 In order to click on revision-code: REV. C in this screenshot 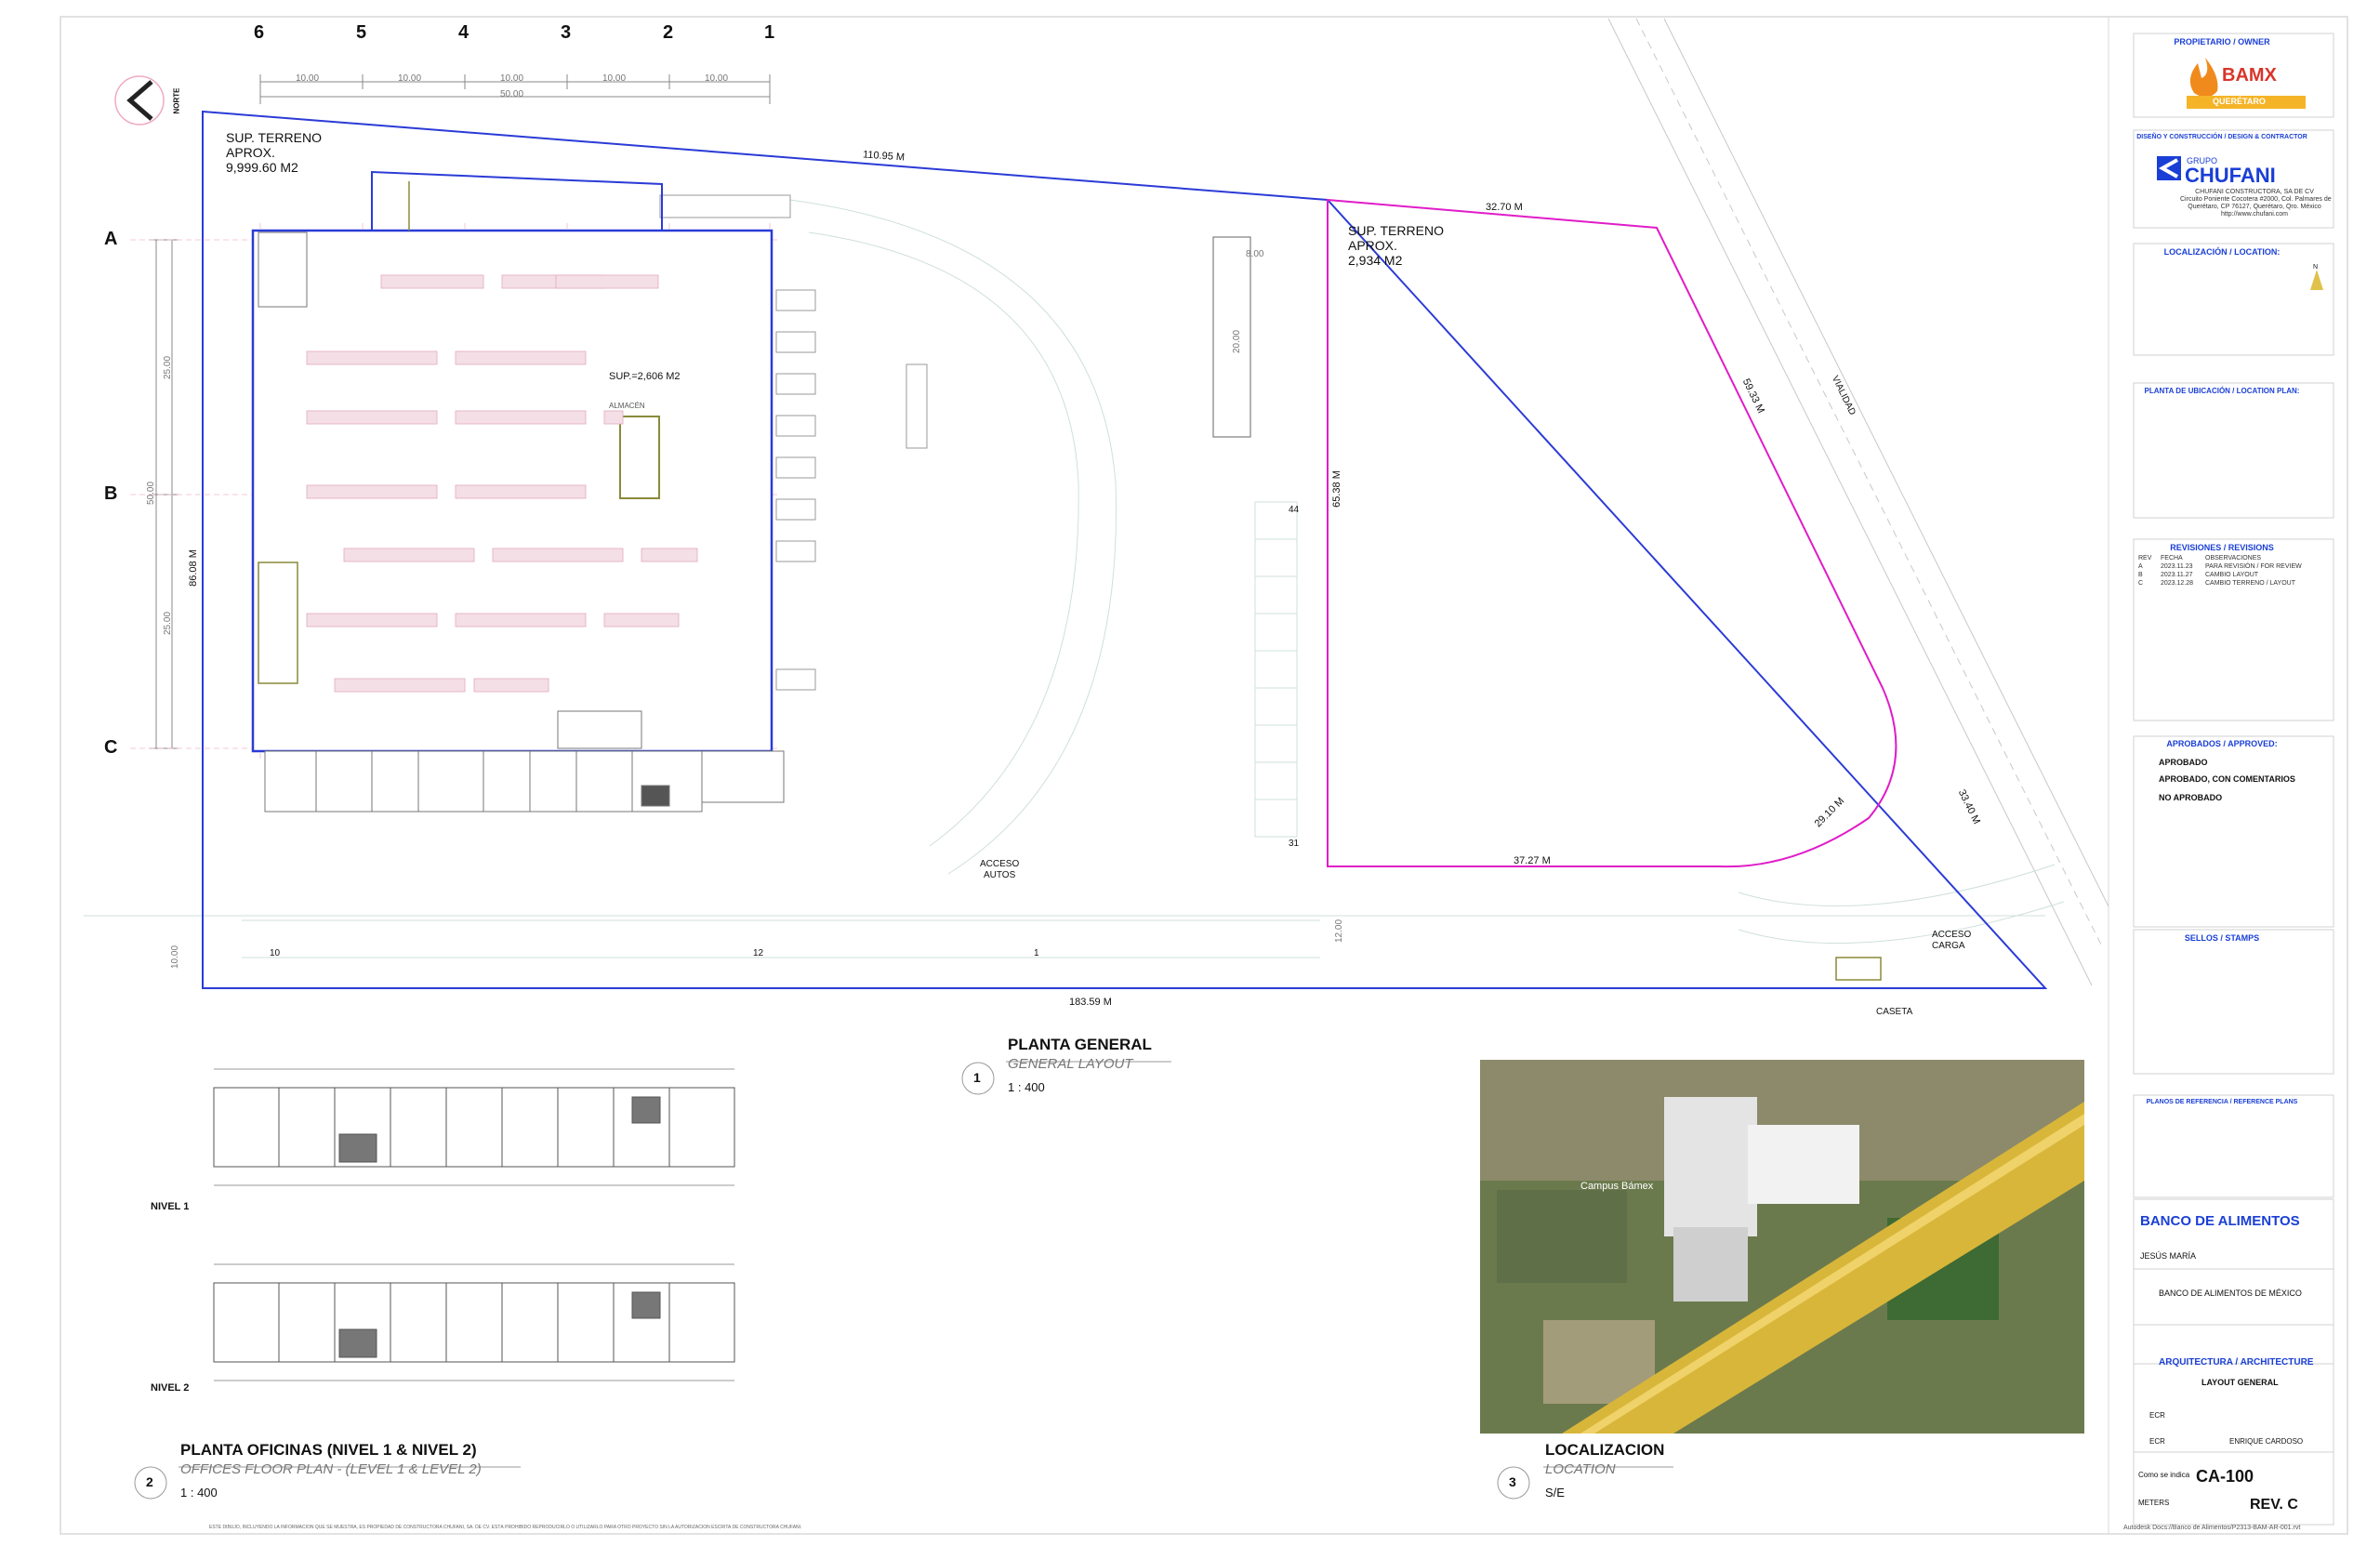, I will do `click(2274, 1505)`.